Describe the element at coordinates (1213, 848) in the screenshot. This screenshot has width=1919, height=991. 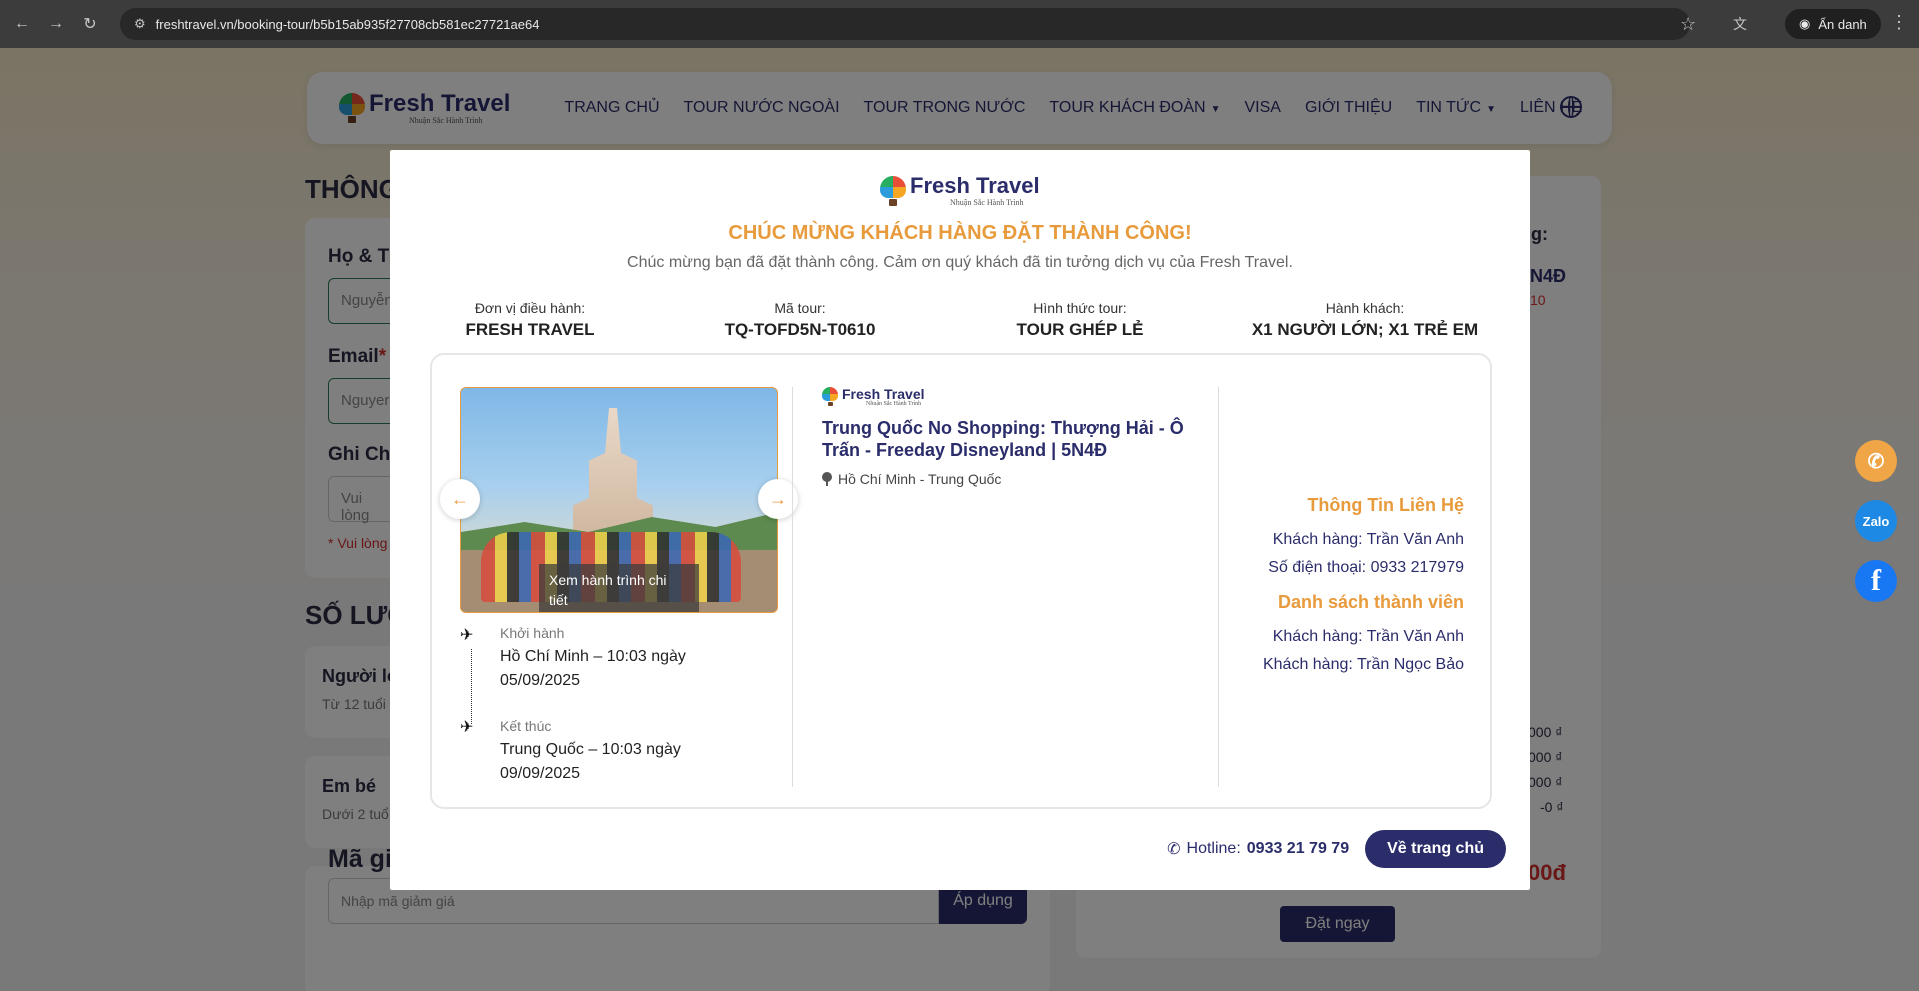
I see `hotline-label: Hotline:` at that location.